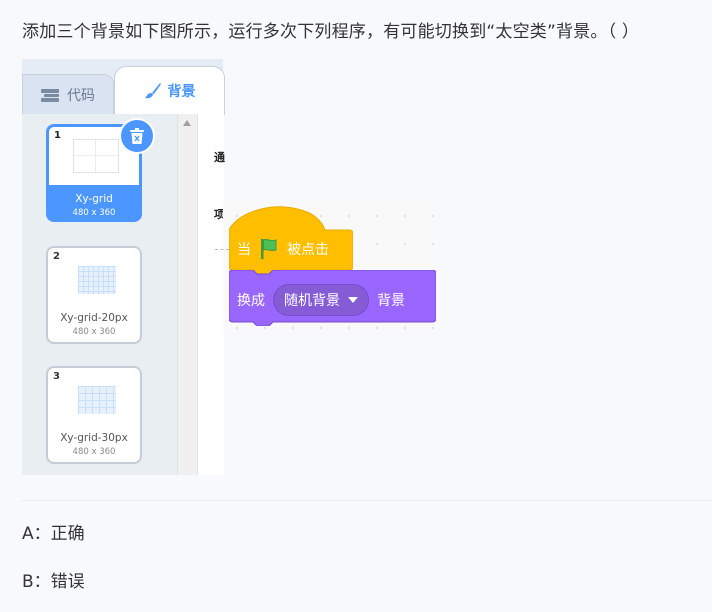  I want to click on scroll-up-arrow, so click(187, 123).